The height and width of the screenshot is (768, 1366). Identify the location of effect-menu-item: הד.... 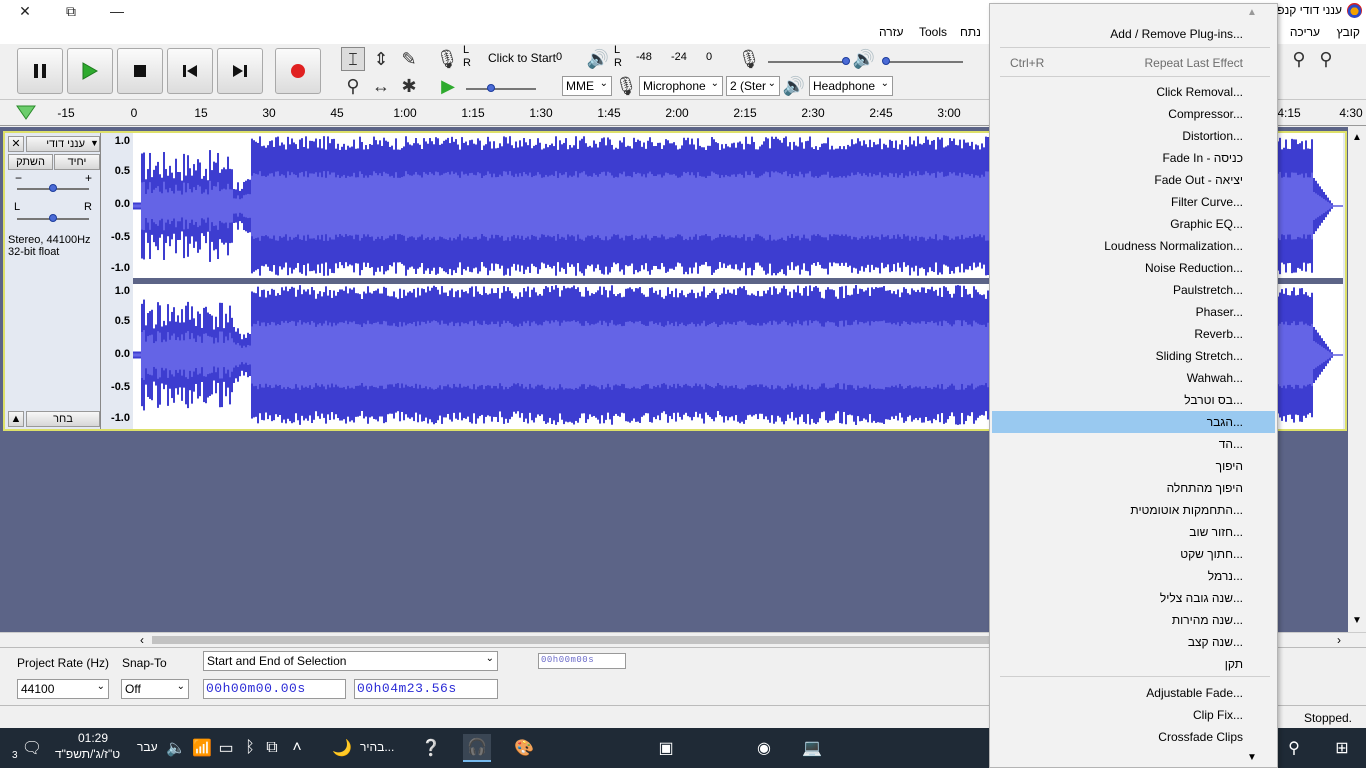
(1133, 444).